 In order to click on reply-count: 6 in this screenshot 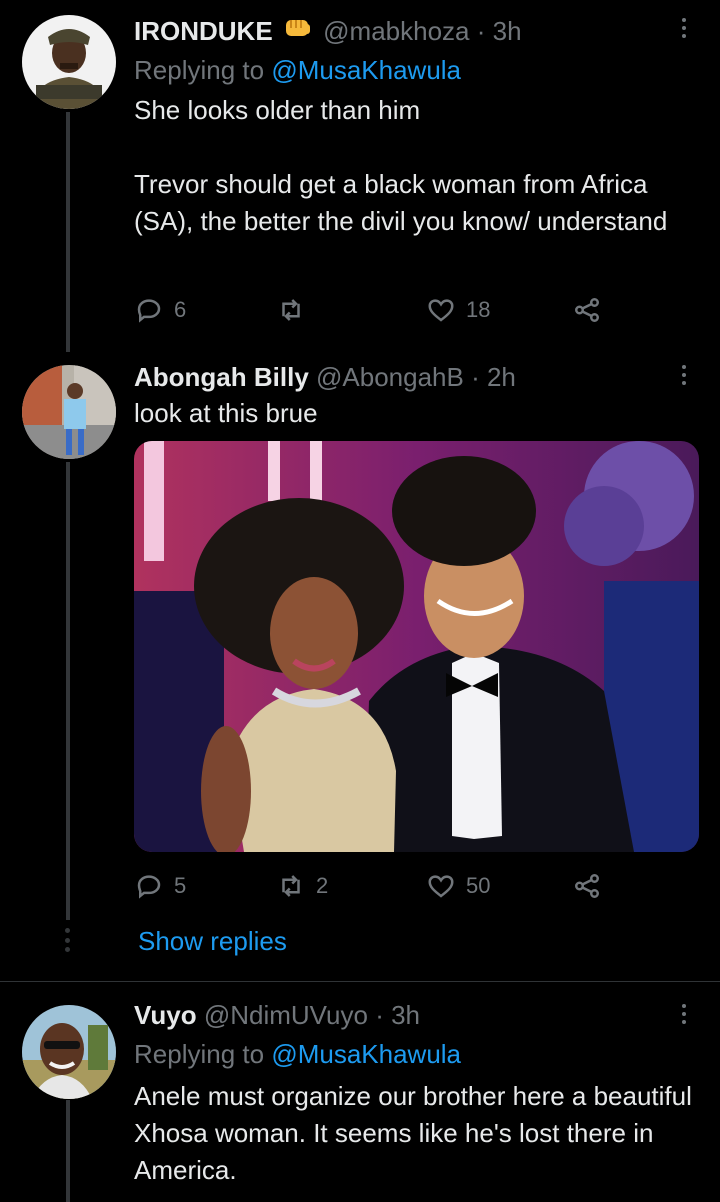, I will do `click(180, 309)`.